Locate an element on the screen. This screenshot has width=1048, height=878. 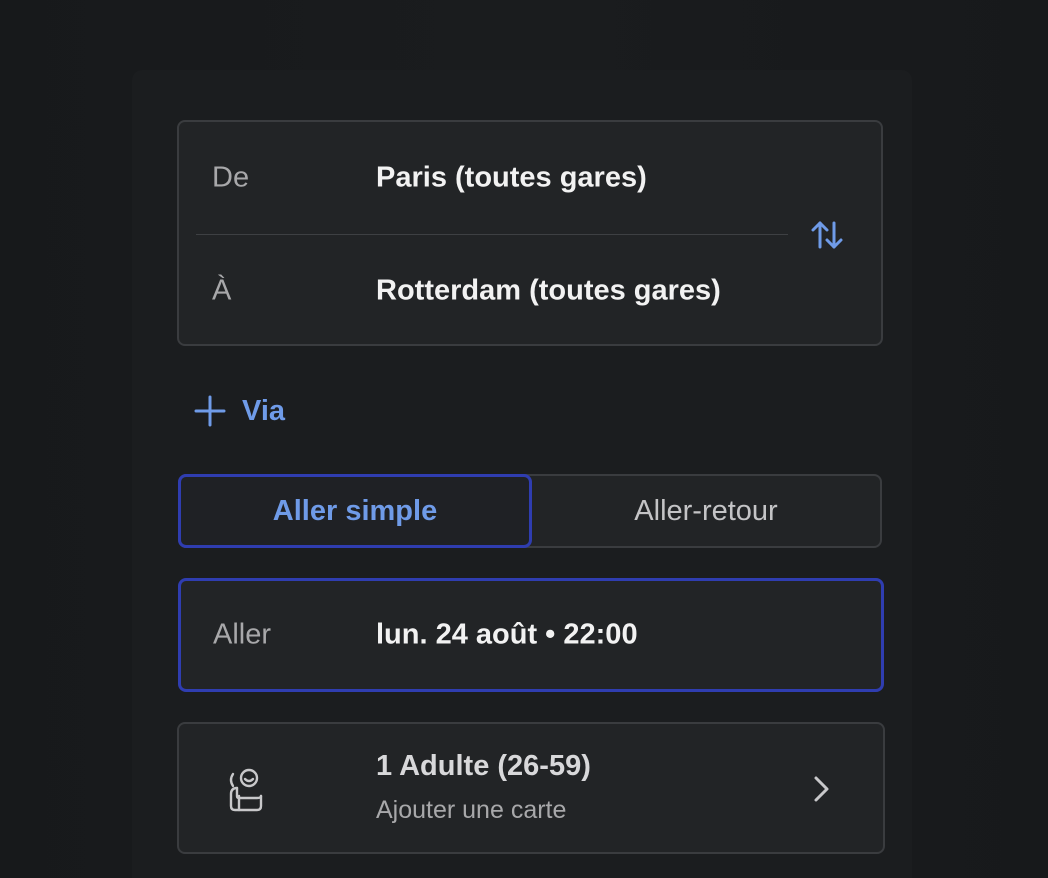
from-field: De Paris (toutes gares) is located at coordinates (484, 178).